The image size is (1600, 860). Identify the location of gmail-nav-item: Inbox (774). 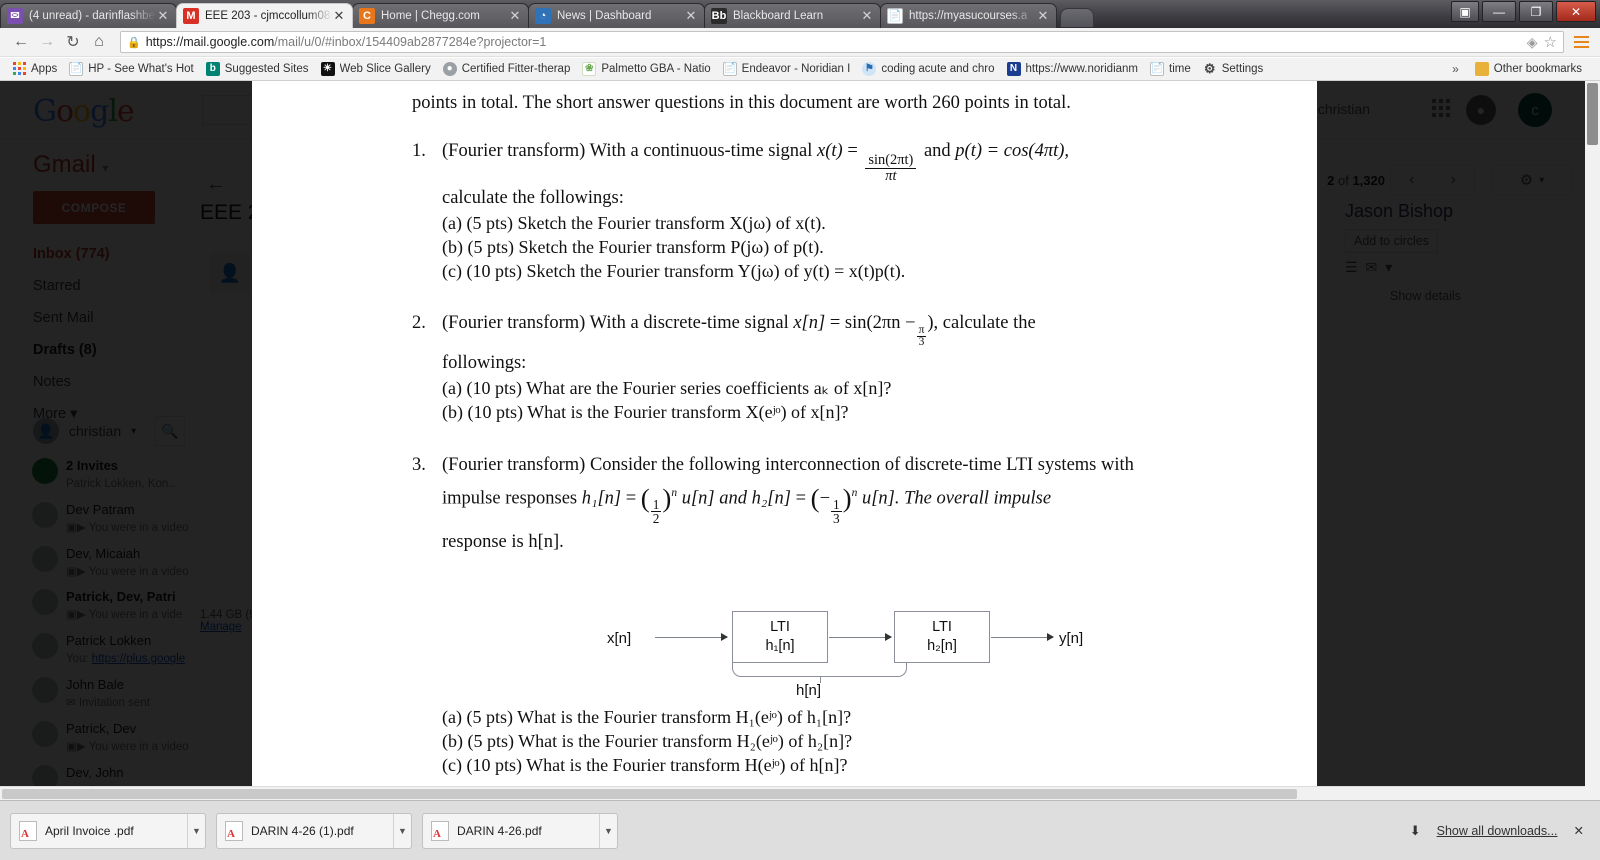
(128, 254).